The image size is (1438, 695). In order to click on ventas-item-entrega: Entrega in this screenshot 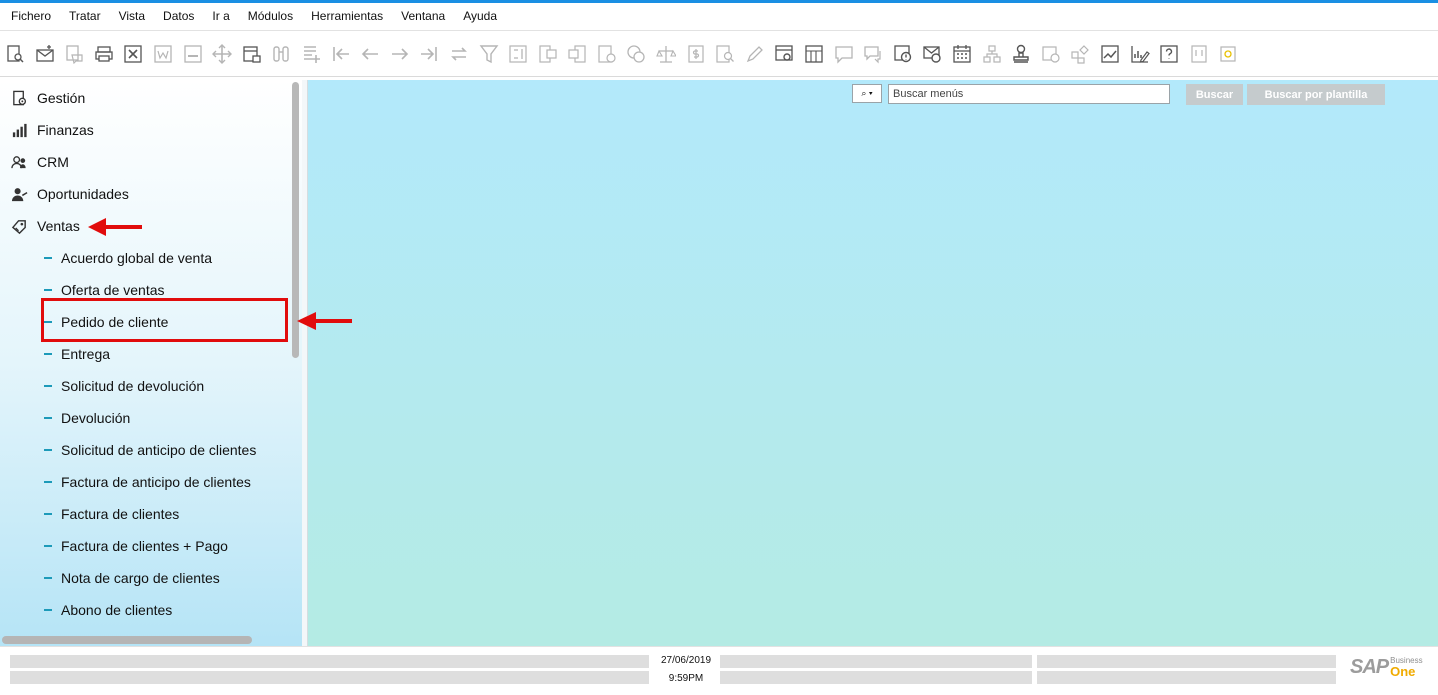, I will do `click(77, 354)`.